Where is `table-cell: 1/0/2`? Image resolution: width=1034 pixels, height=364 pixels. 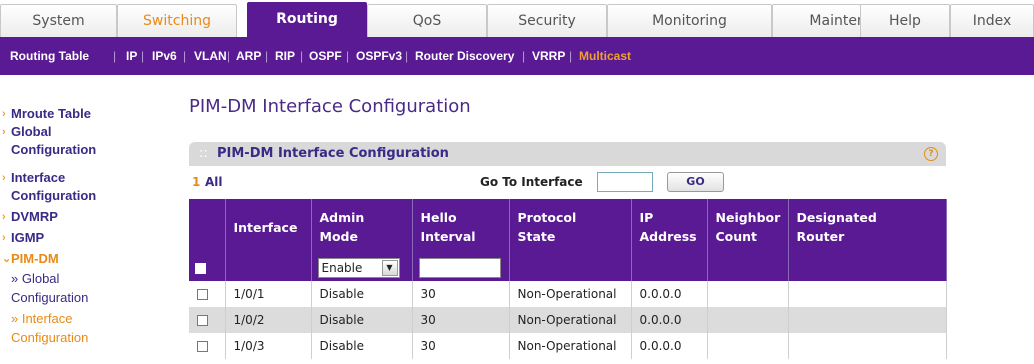
table-cell: 1/0/2 is located at coordinates (268, 320).